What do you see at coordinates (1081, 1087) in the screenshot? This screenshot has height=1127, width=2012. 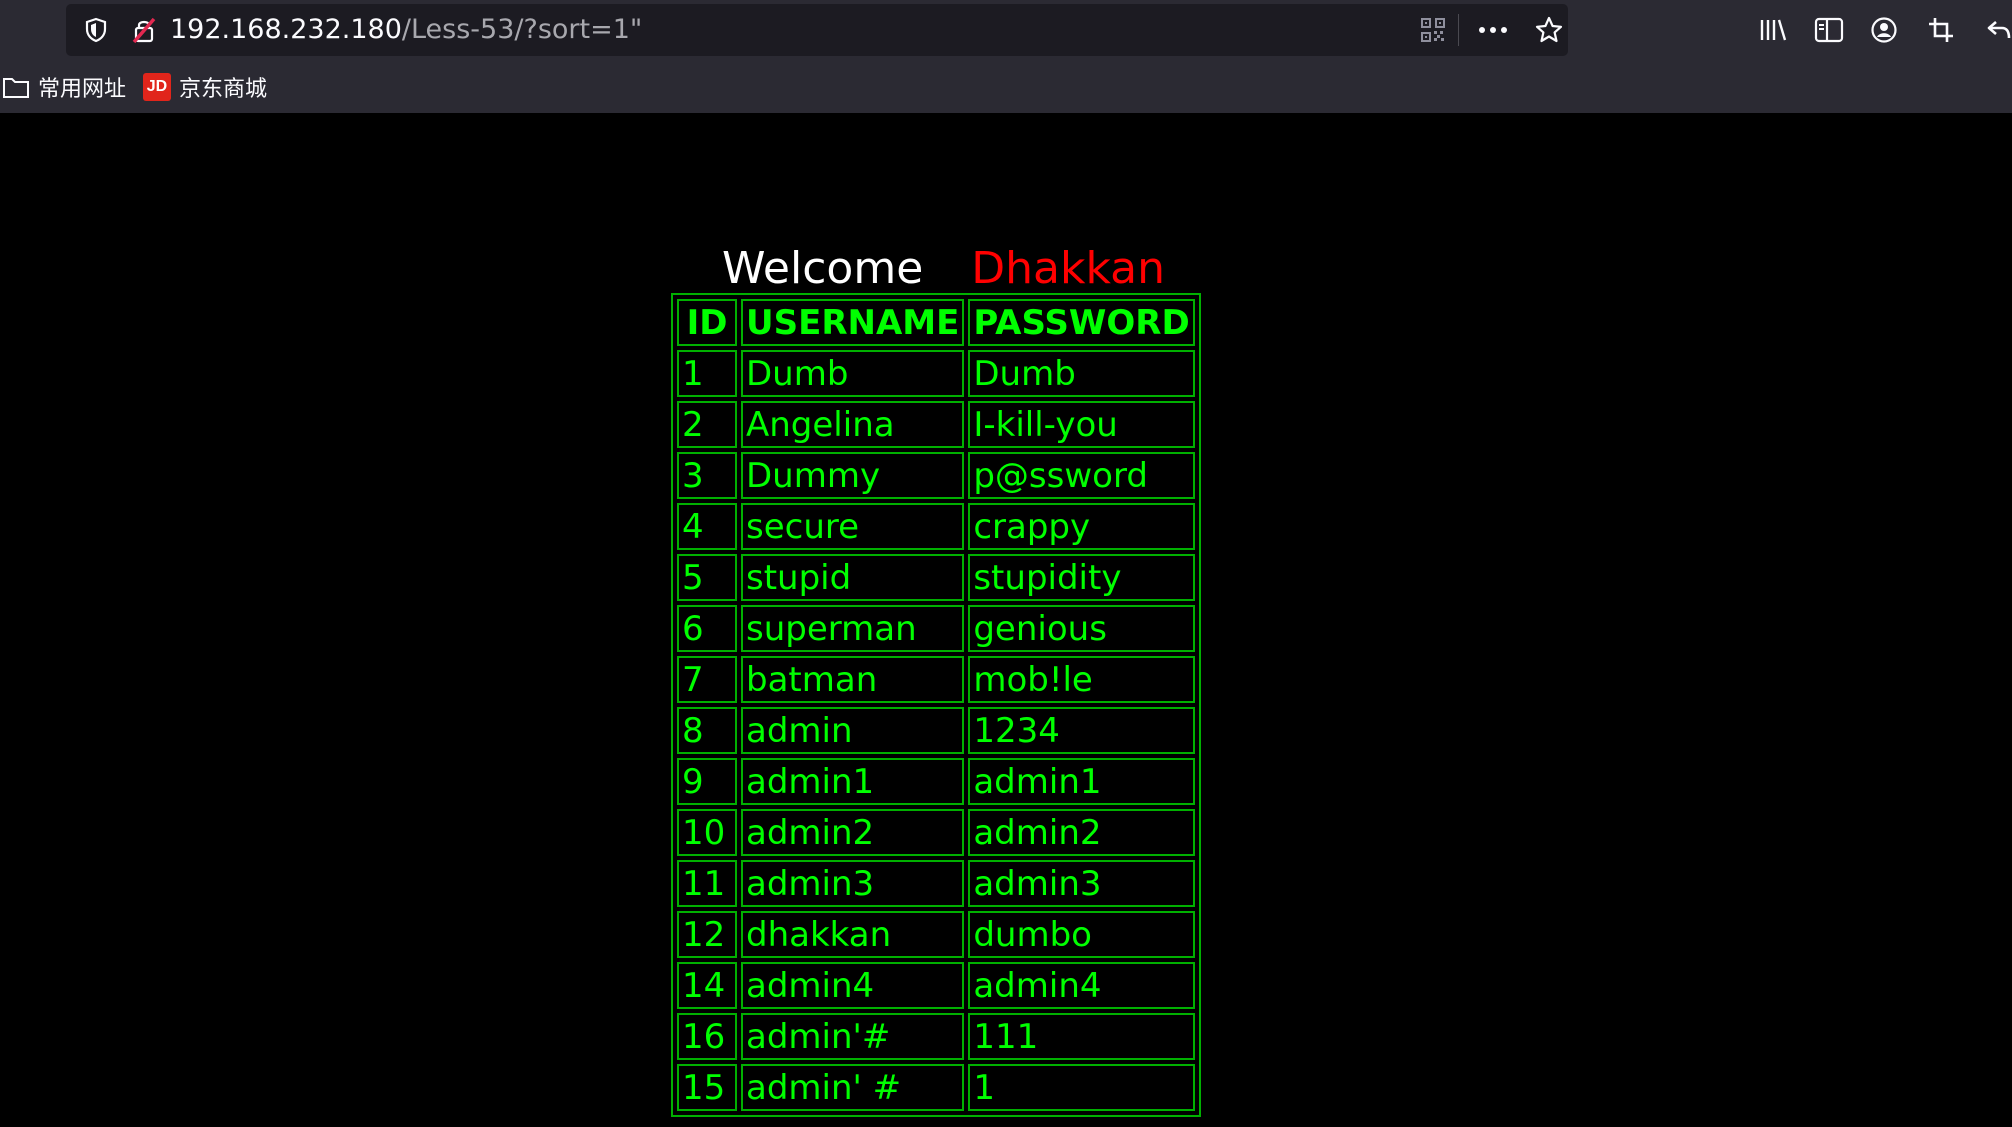 I see `cell-password: 1` at bounding box center [1081, 1087].